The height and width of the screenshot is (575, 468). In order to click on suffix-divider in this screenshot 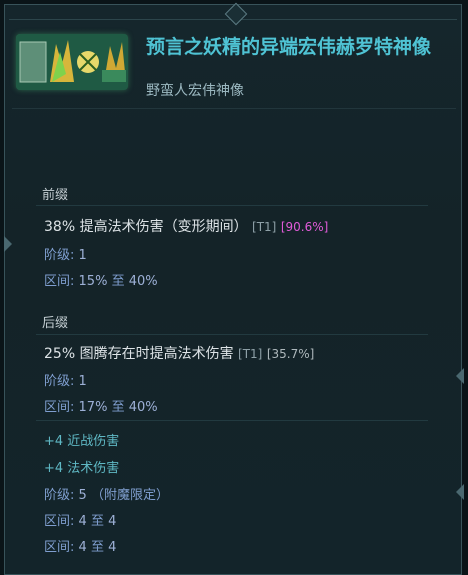, I will do `click(232, 334)`.